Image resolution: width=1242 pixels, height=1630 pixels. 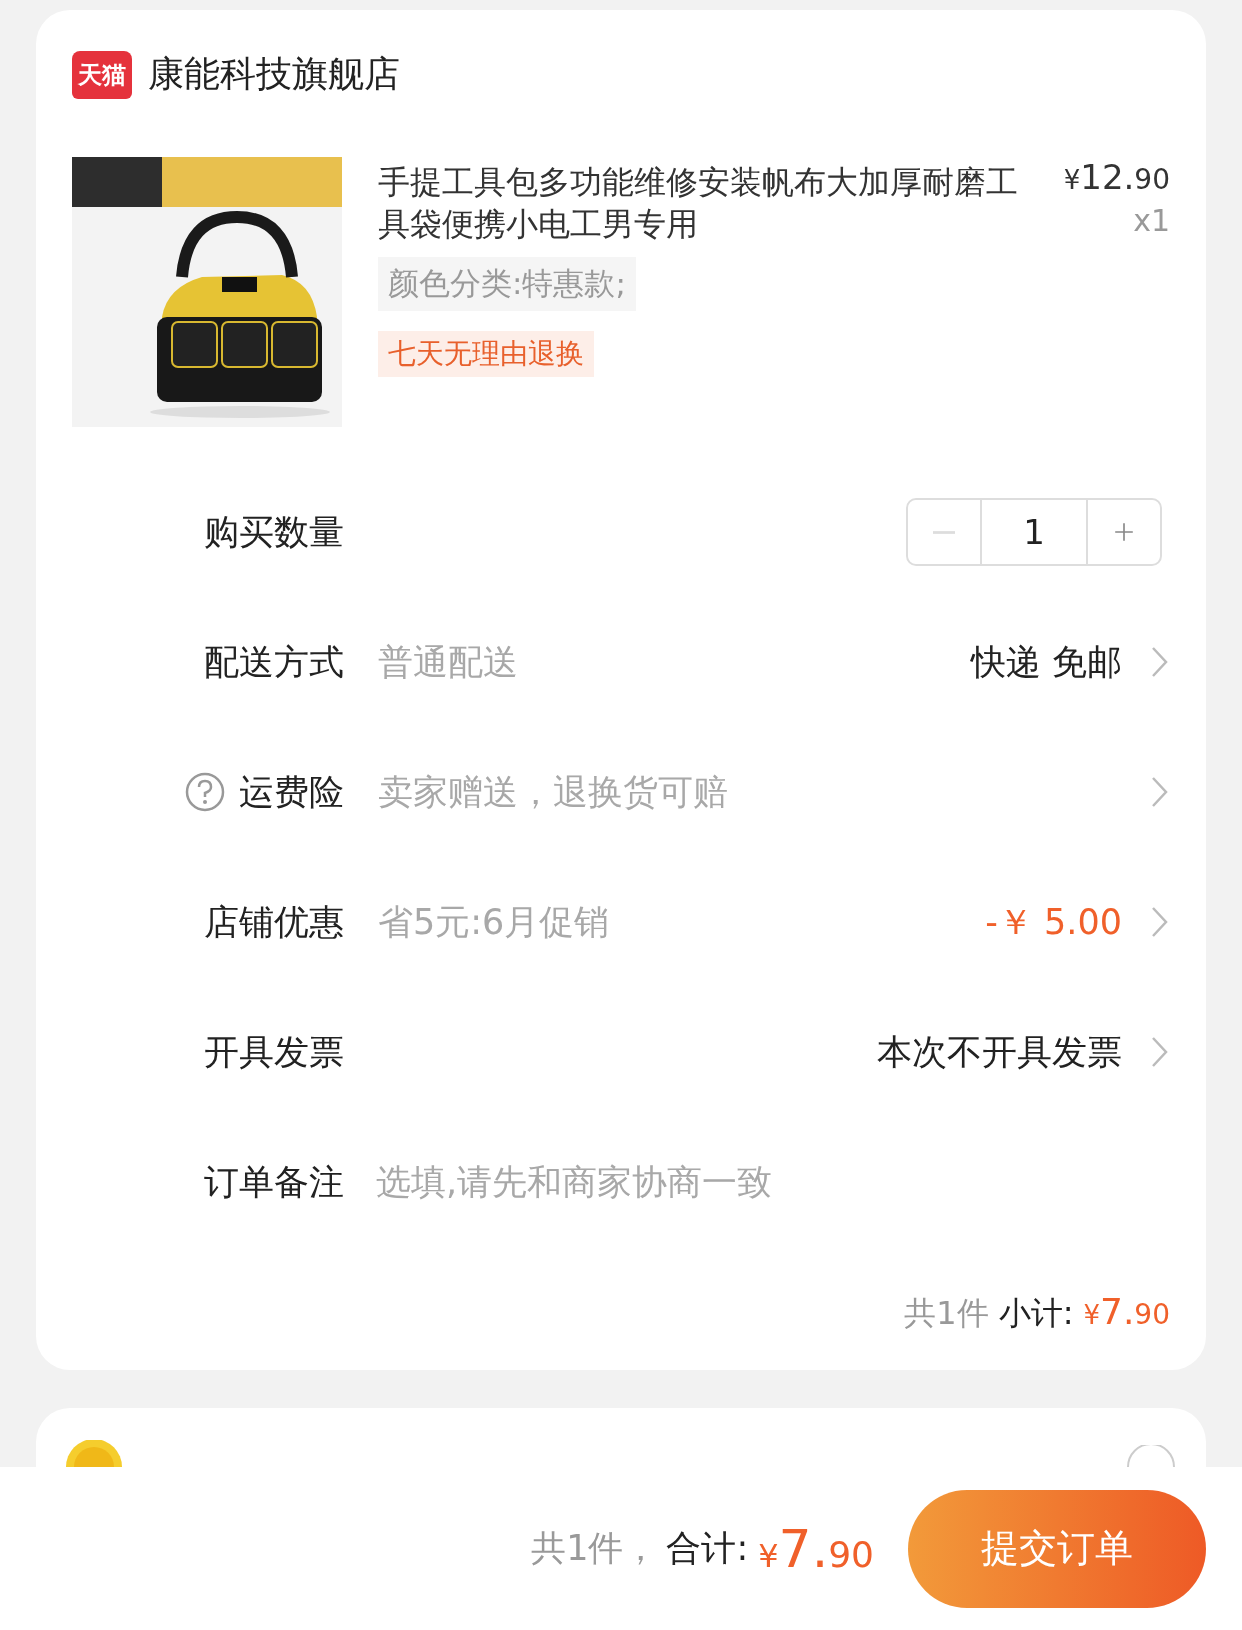 I want to click on return-tag: 七天无理由退换, so click(x=486, y=354).